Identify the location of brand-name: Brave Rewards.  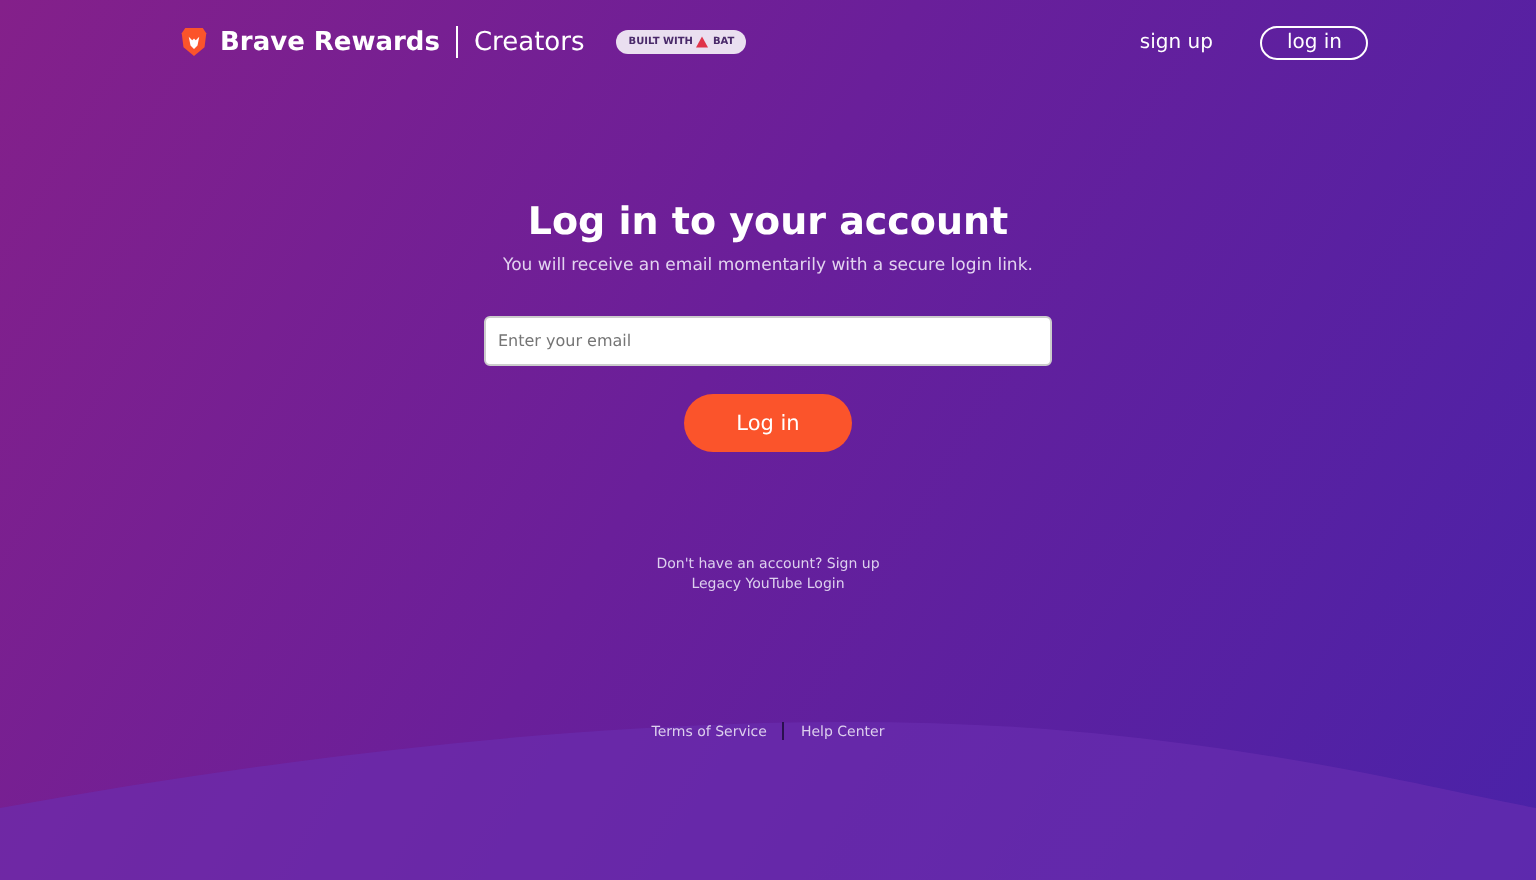
(330, 42).